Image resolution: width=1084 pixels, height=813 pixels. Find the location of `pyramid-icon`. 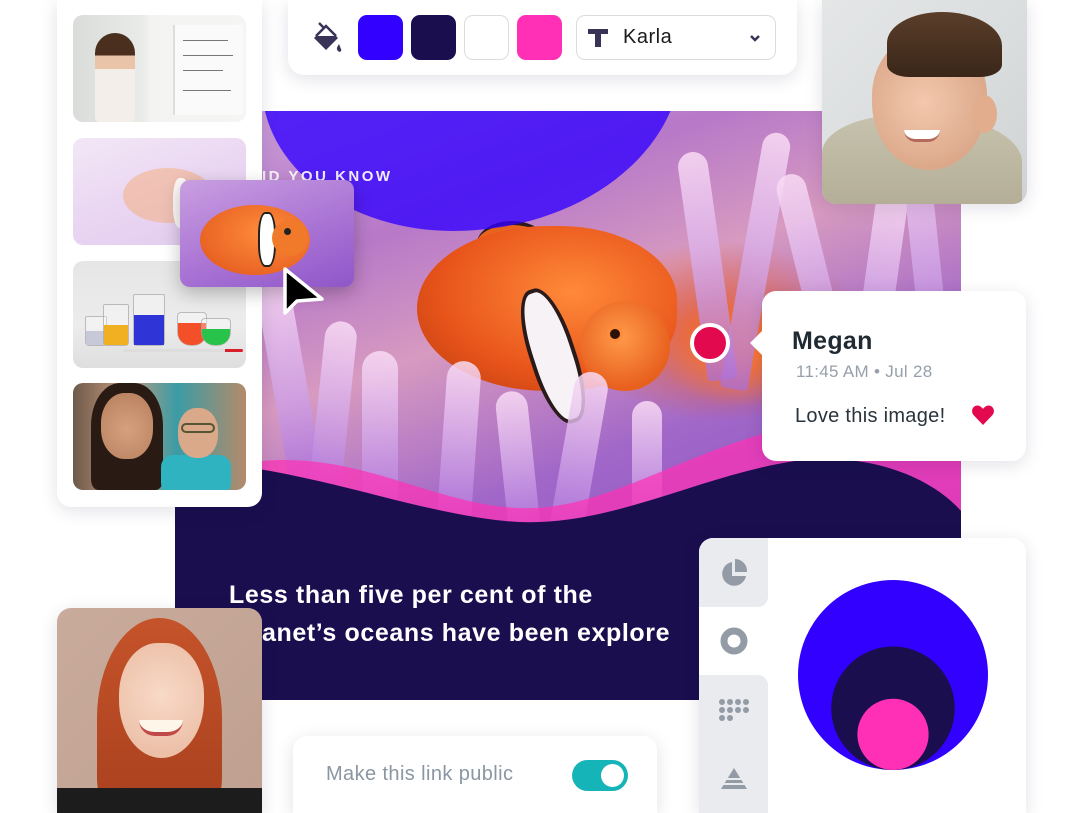

pyramid-icon is located at coordinates (733, 779).